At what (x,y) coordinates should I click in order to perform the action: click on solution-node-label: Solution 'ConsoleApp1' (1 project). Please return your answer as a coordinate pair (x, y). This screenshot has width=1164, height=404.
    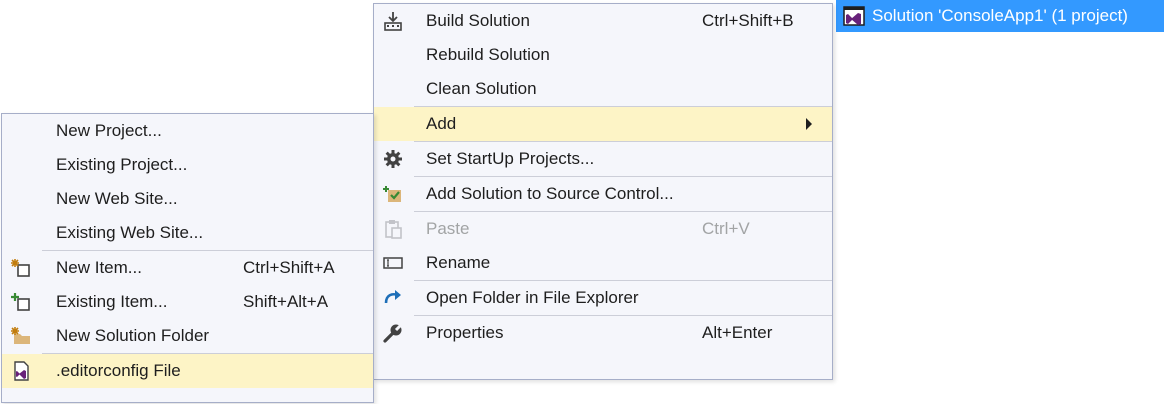
    Looking at the image, I should click on (1000, 15).